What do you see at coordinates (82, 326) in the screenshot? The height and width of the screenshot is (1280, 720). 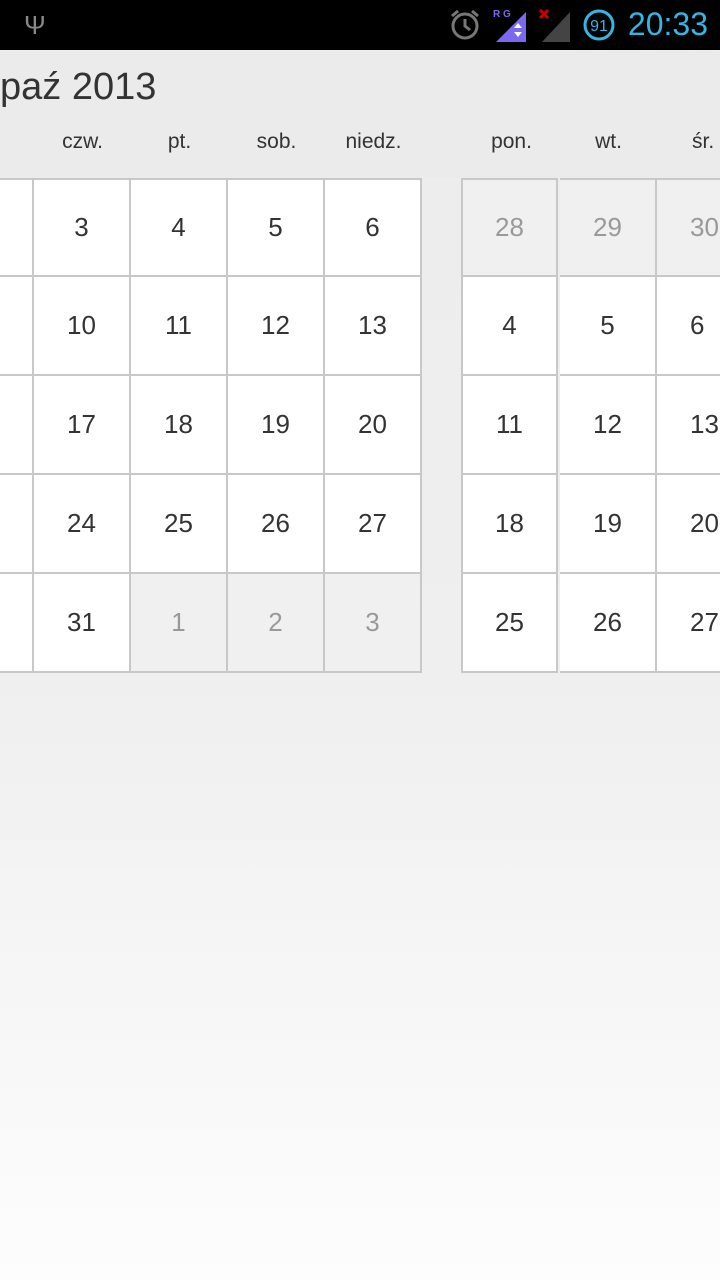 I see `day-cell: 10` at bounding box center [82, 326].